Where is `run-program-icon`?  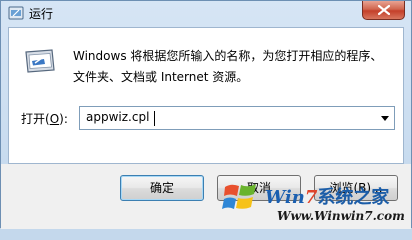 run-program-icon is located at coordinates (40, 62).